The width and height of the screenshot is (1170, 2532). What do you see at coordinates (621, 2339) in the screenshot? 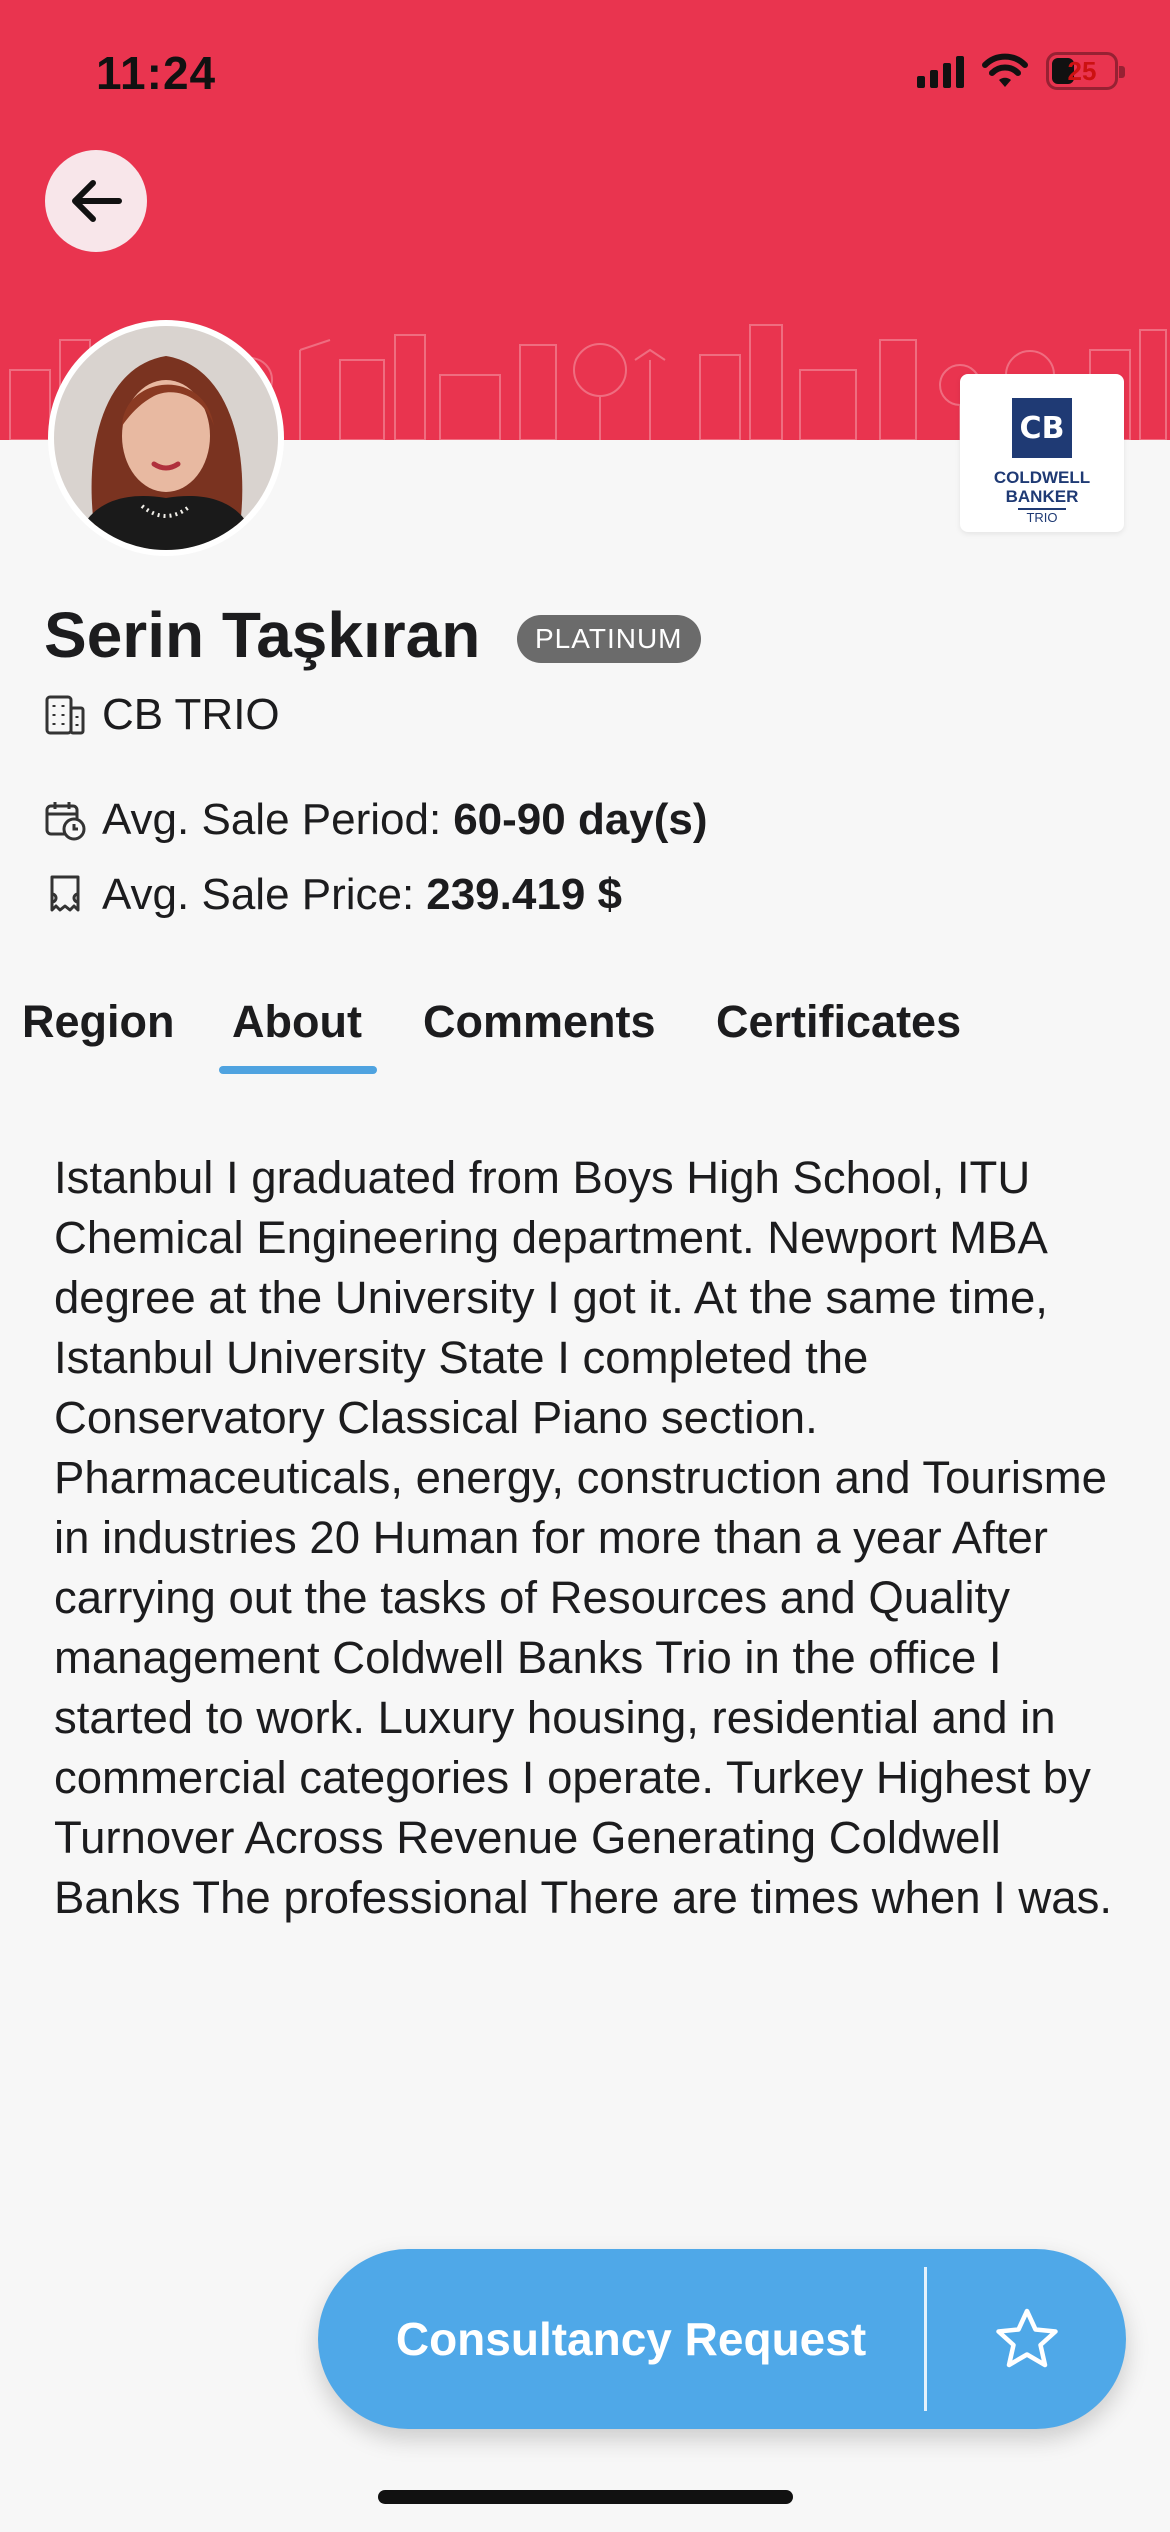
I see `consultancy-request-button: Consultancy Request` at bounding box center [621, 2339].